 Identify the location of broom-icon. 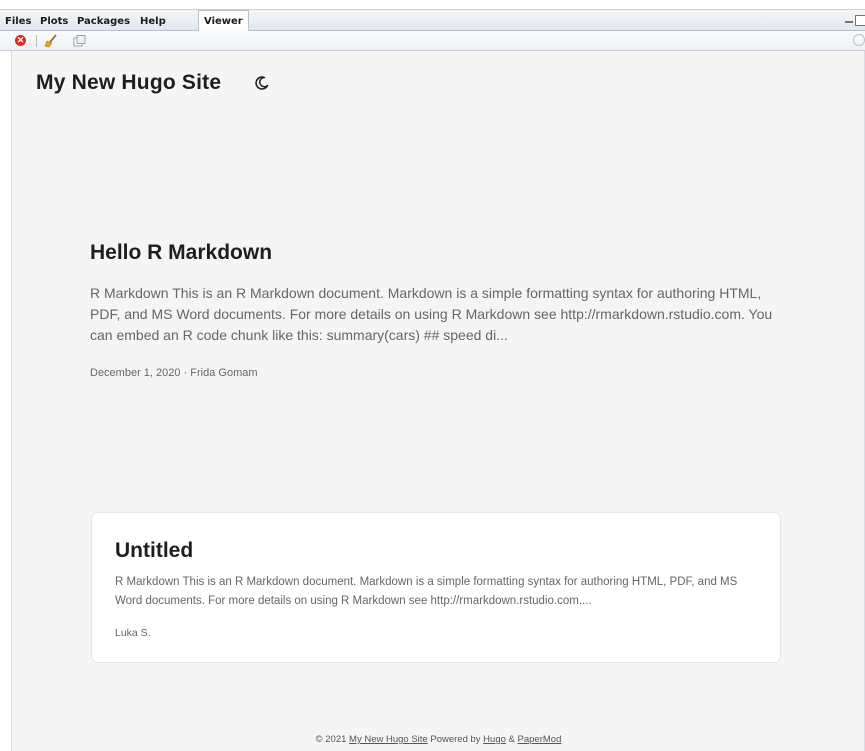
(51, 41).